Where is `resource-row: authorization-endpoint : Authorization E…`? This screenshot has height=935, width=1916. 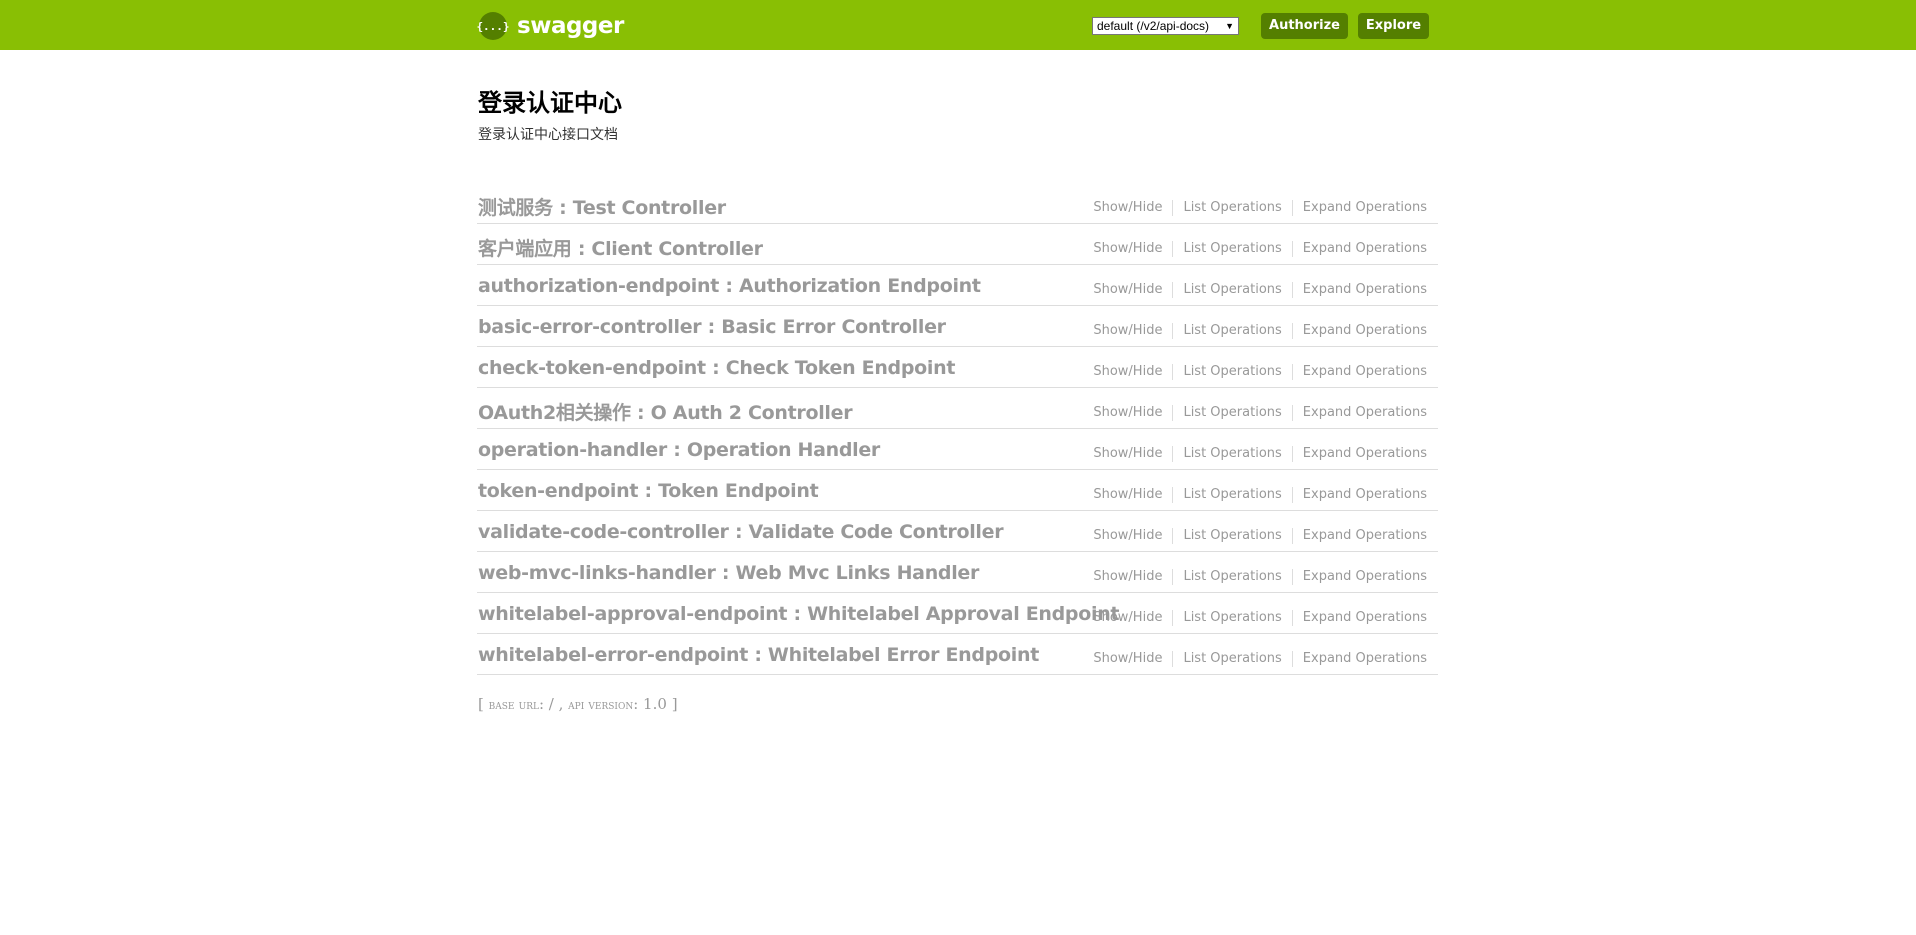
resource-row: authorization-endpoint : Authorization E… is located at coordinates (957, 286).